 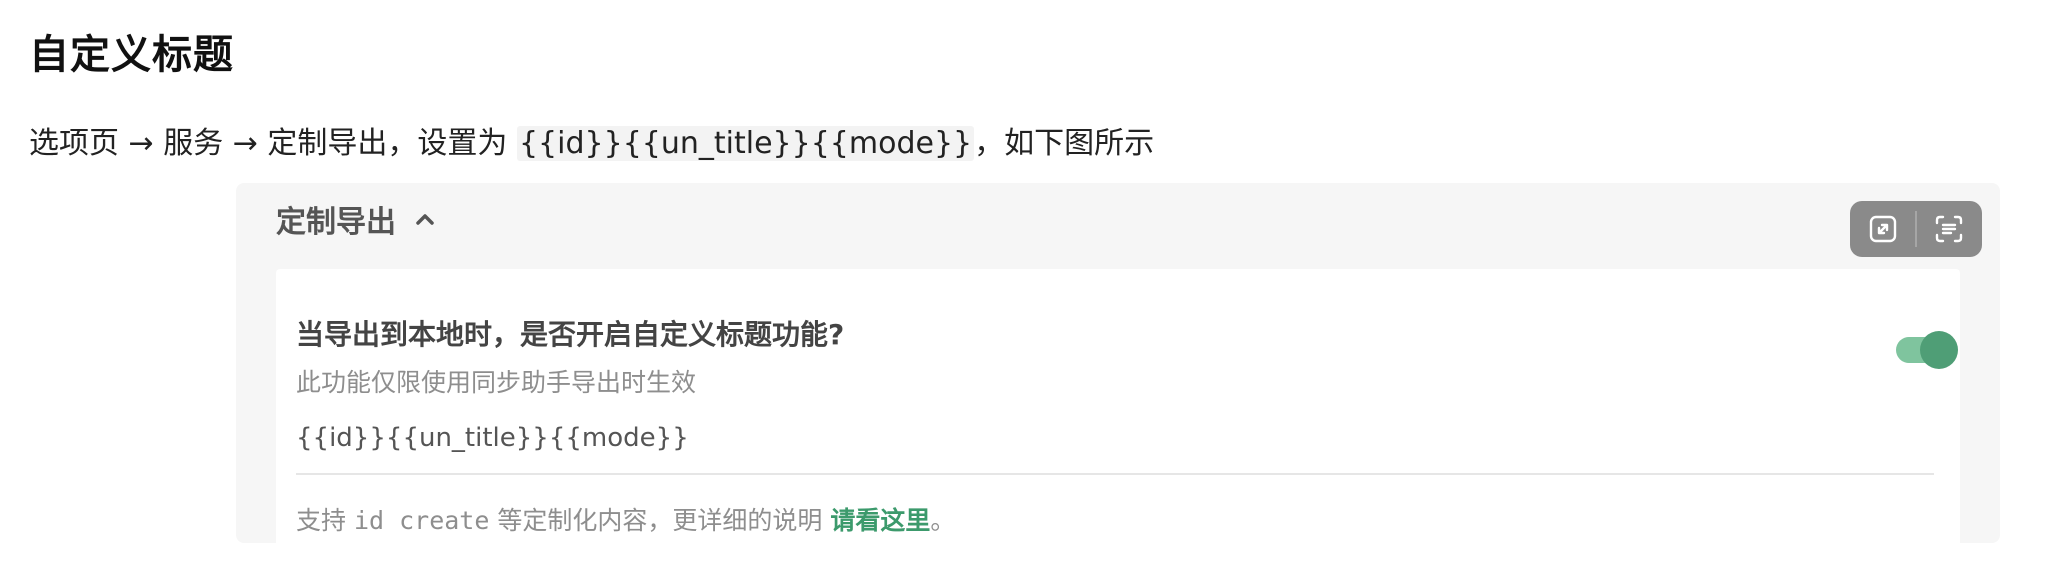 What do you see at coordinates (273, 143) in the screenshot?
I see `intro-text: 选项页 → 服务 → 定制导出，设置为` at bounding box center [273, 143].